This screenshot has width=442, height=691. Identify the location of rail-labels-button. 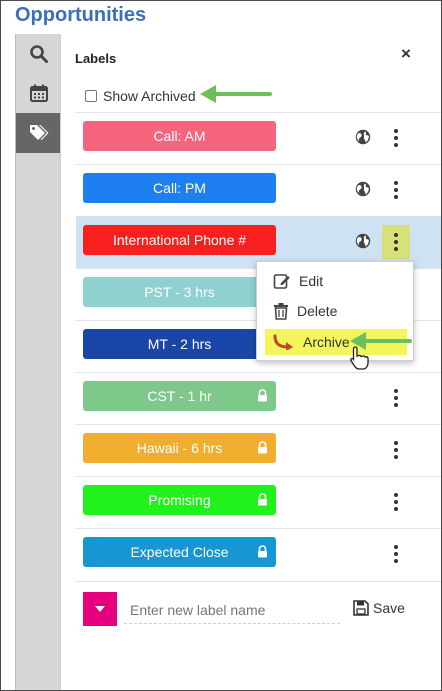
(38, 133).